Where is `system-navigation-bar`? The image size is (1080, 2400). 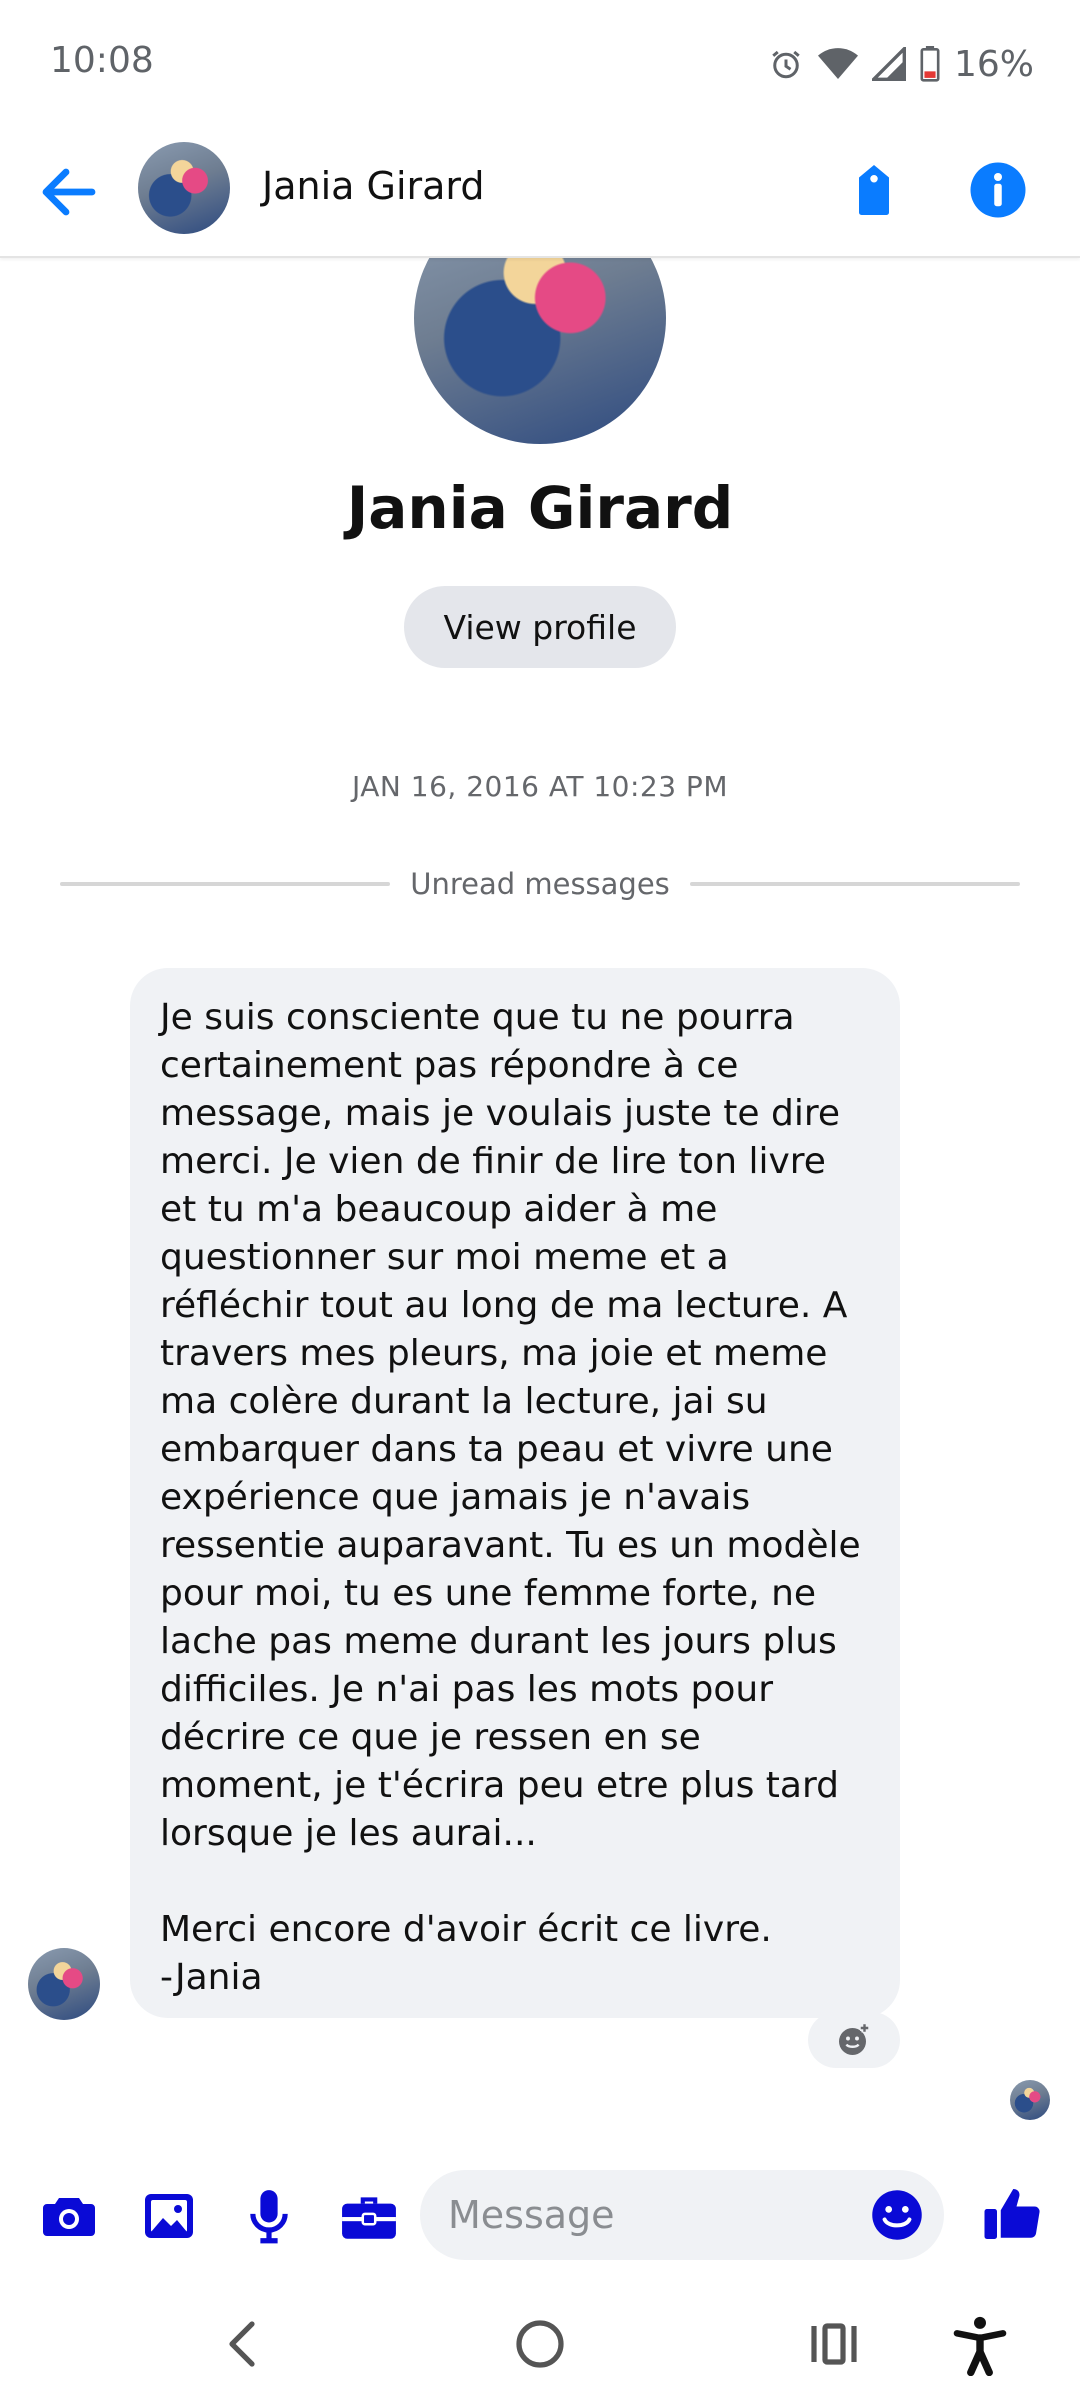 system-navigation-bar is located at coordinates (540, 2345).